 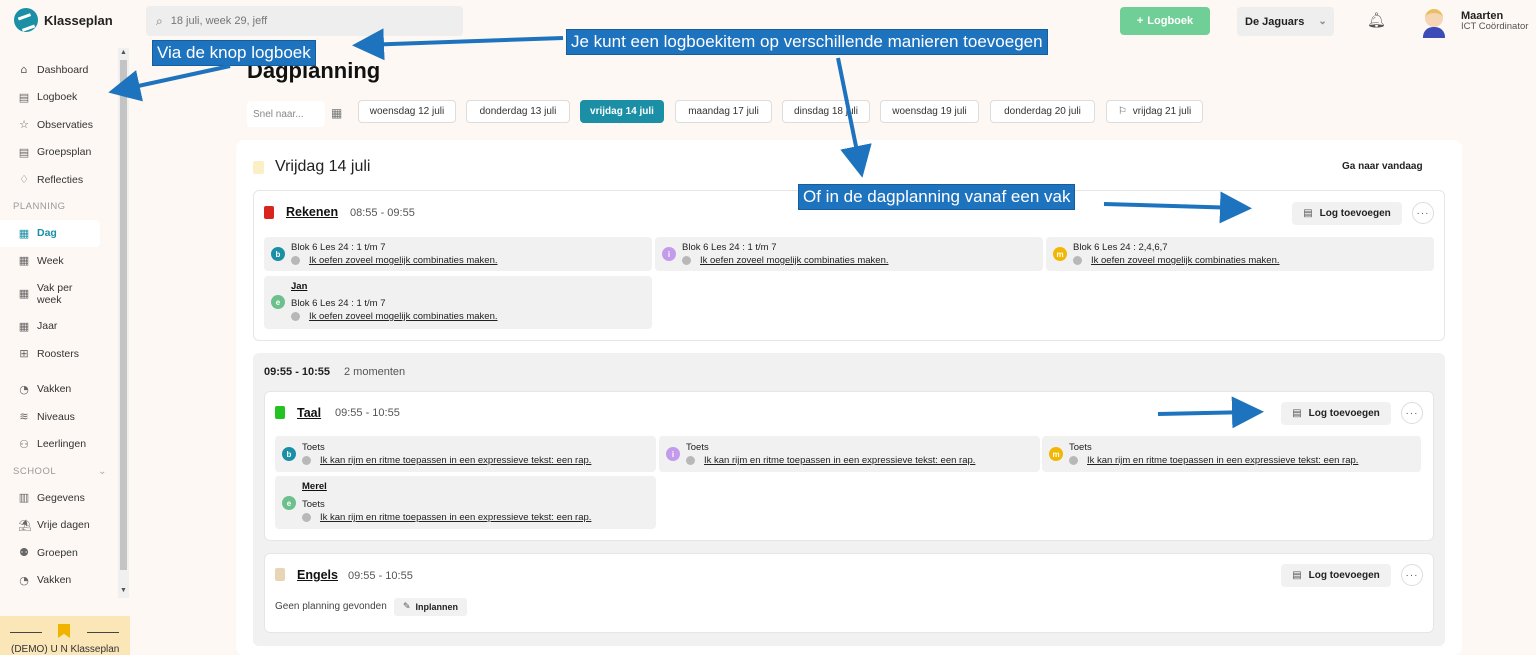 I want to click on level-badge: m, so click(x=1060, y=254).